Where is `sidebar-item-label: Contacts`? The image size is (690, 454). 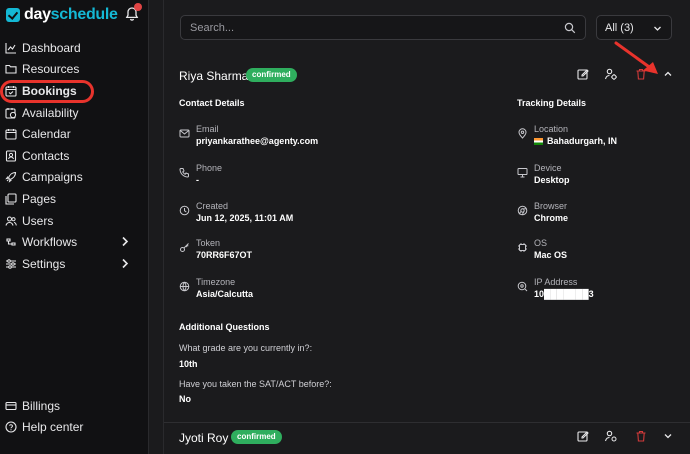 sidebar-item-label: Contacts is located at coordinates (46, 155).